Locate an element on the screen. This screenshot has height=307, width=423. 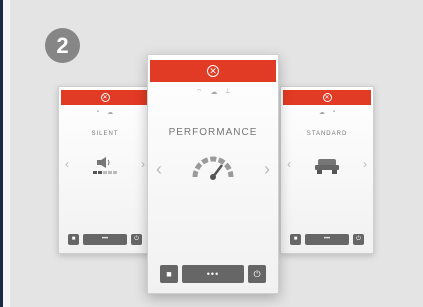
car-icon is located at coordinates (327, 166).